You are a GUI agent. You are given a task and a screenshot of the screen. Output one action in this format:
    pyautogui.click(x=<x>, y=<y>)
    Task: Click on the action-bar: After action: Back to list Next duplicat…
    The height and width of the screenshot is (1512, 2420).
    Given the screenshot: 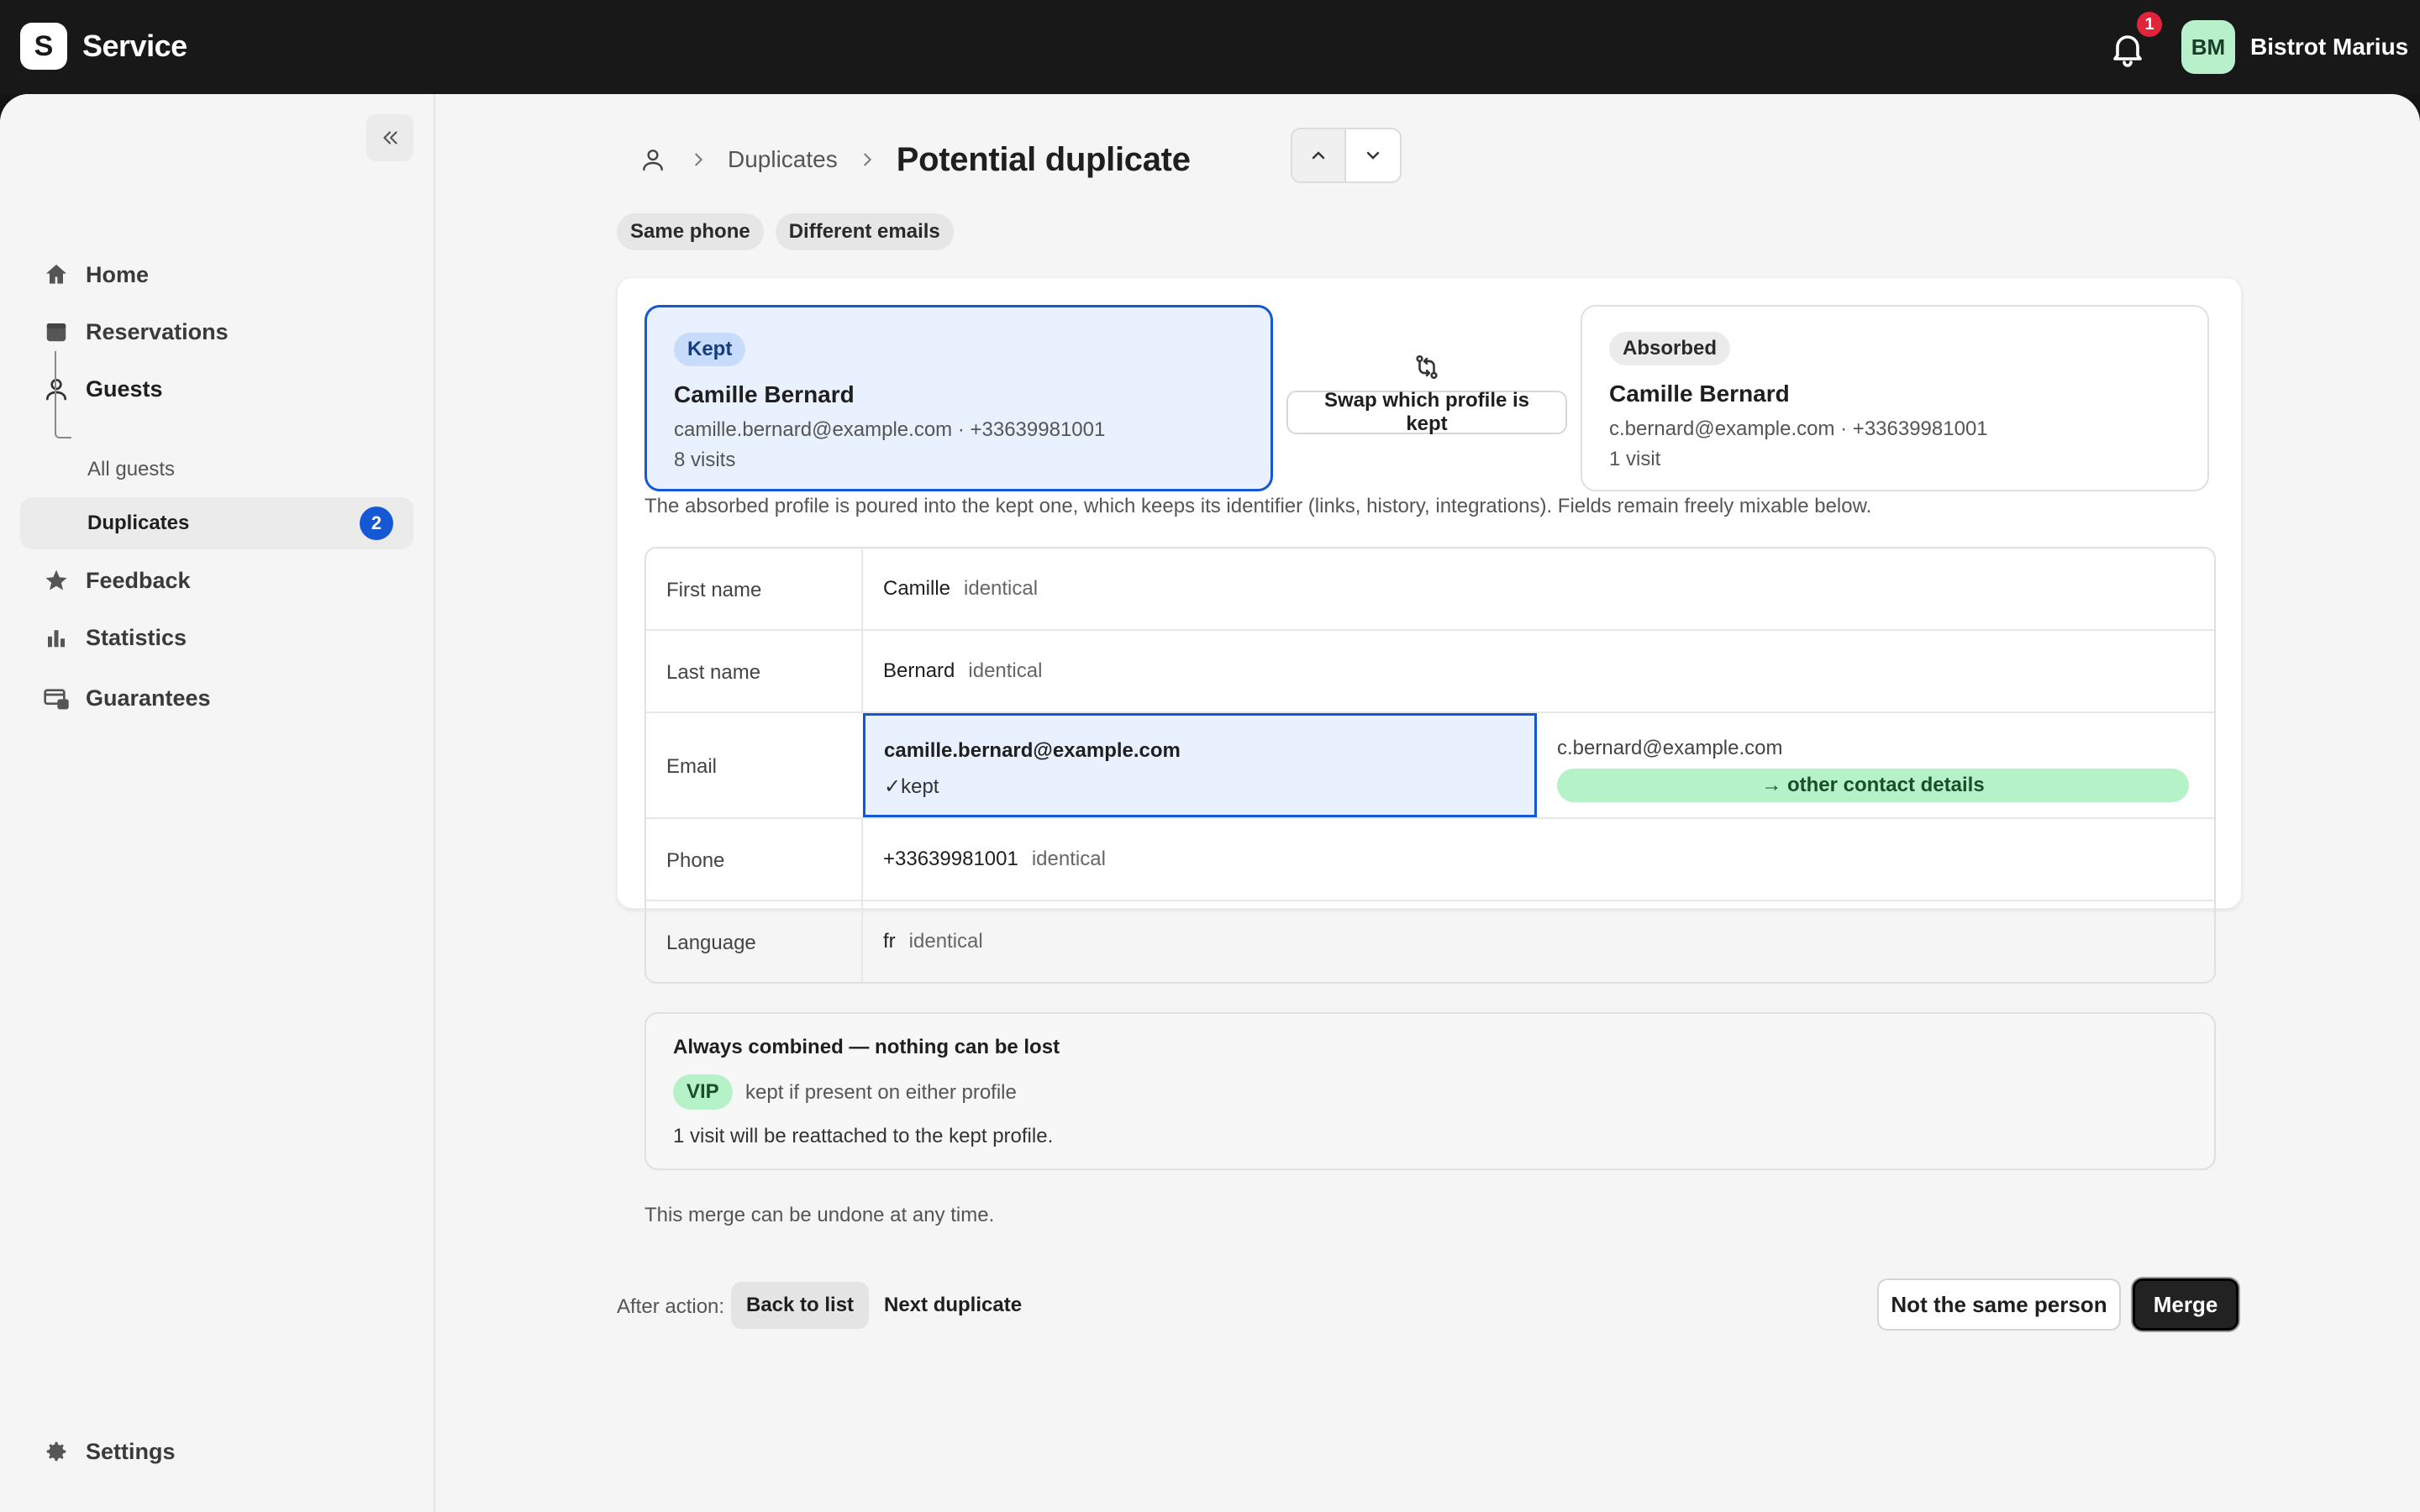 What is the action you would take?
    pyautogui.click(x=1429, y=1306)
    